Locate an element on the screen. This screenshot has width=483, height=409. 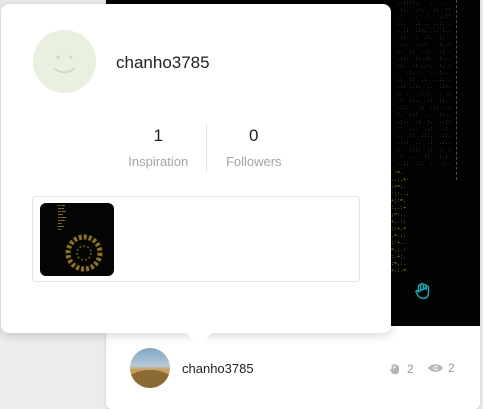
work-thumbnail is located at coordinates (77, 239).